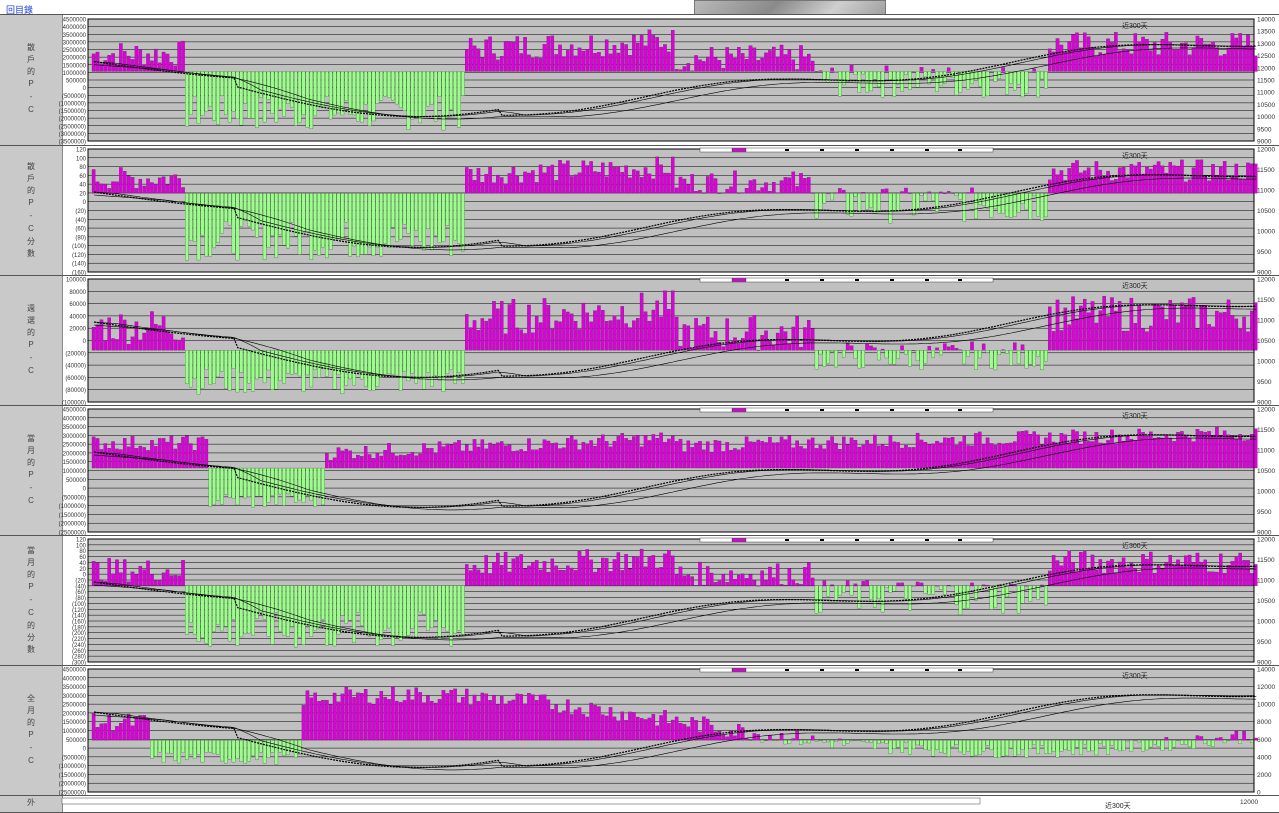 The width and height of the screenshot is (1279, 813). What do you see at coordinates (79, 265) in the screenshot?
I see `y-tick-label-left: (140)` at bounding box center [79, 265].